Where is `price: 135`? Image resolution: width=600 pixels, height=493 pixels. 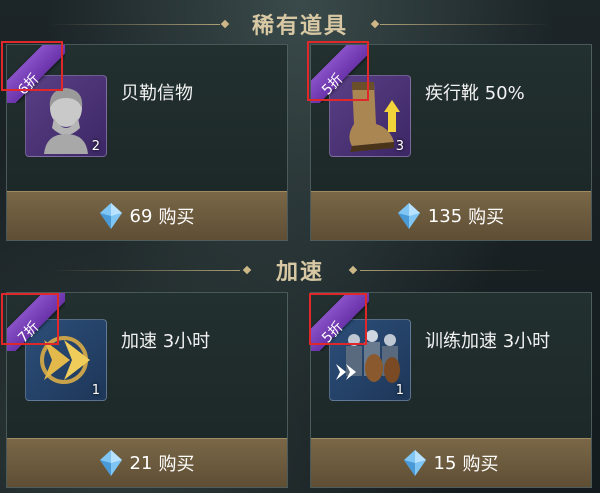 price: 135 is located at coordinates (445, 216).